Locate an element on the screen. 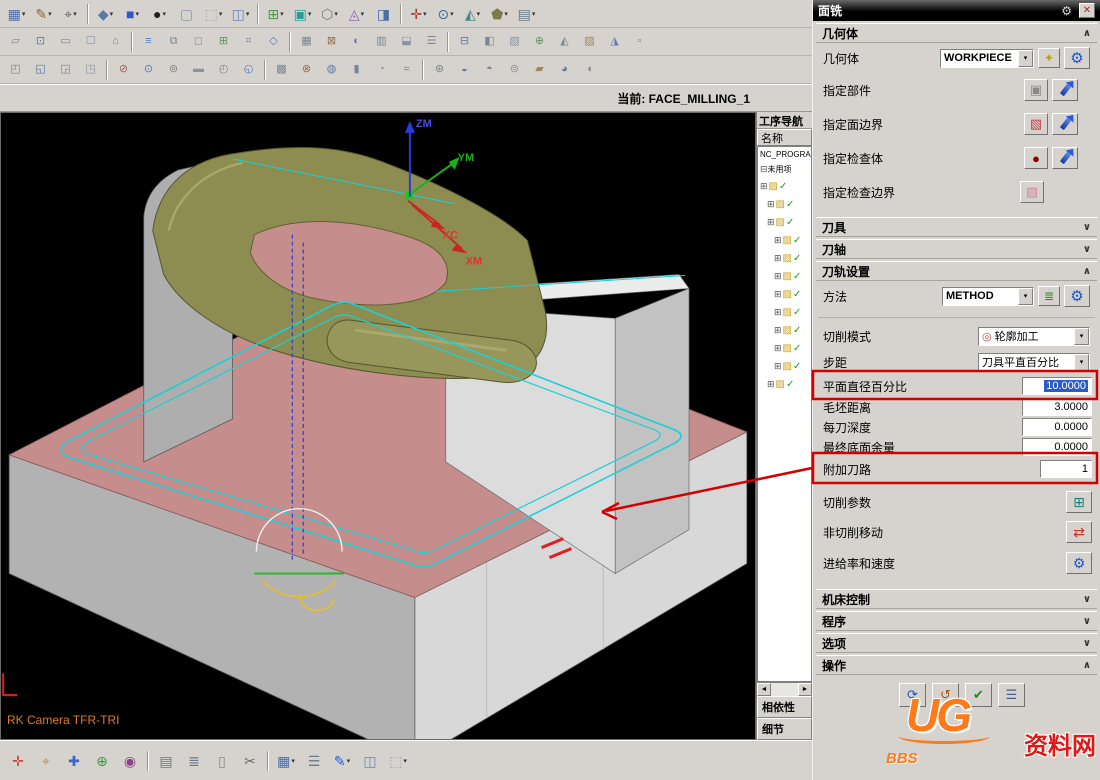  toolbar-button: ✛ is located at coordinates (18, 761).